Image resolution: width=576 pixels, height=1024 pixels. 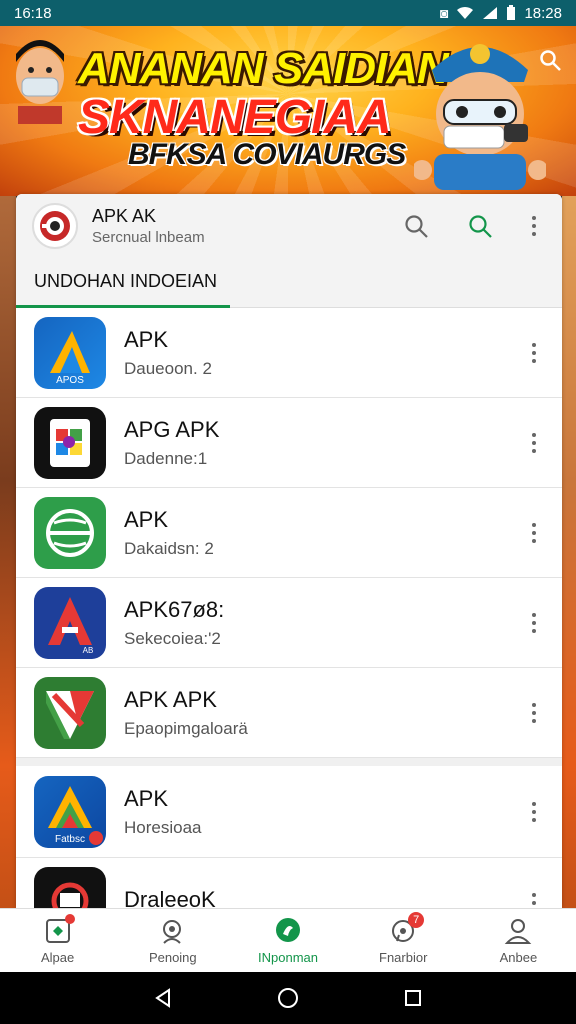 I want to click on app-subtitle: Daueoon. 2, so click(x=168, y=368).